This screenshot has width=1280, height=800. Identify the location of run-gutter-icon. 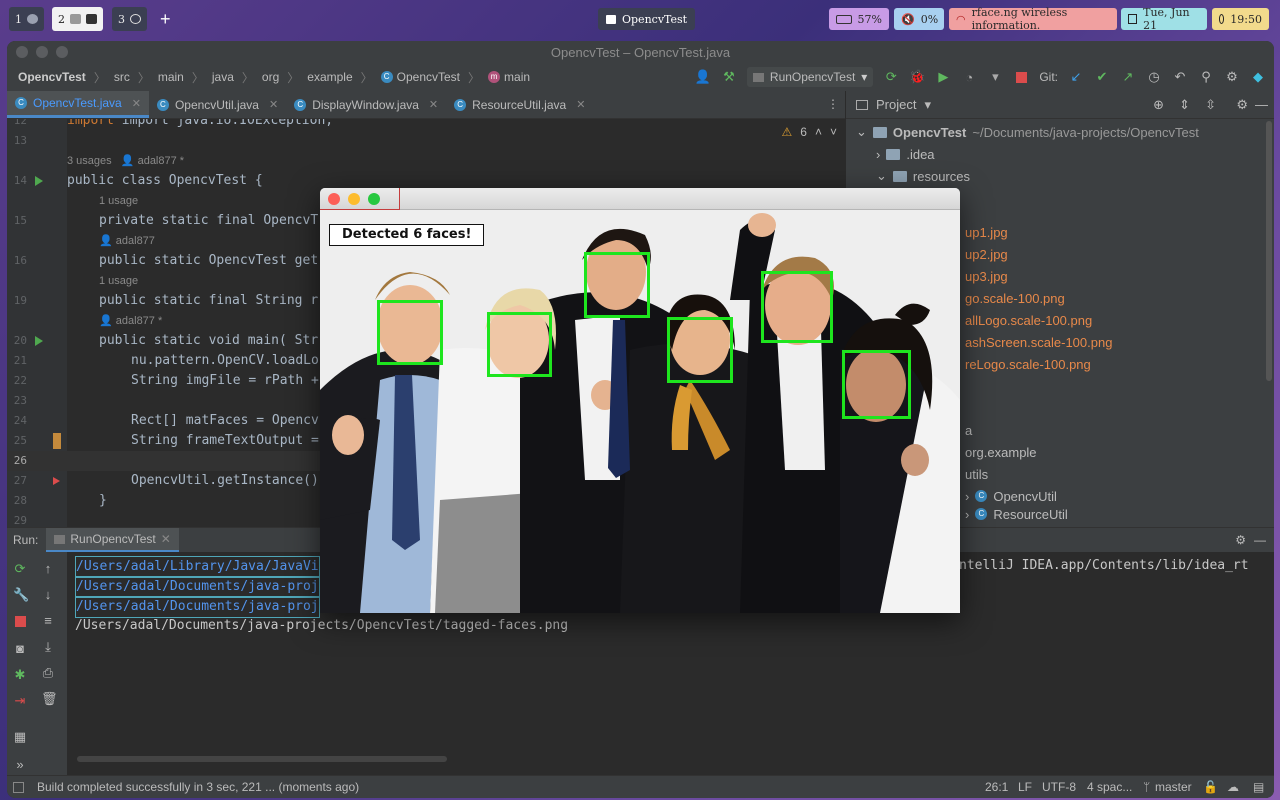
(39, 341).